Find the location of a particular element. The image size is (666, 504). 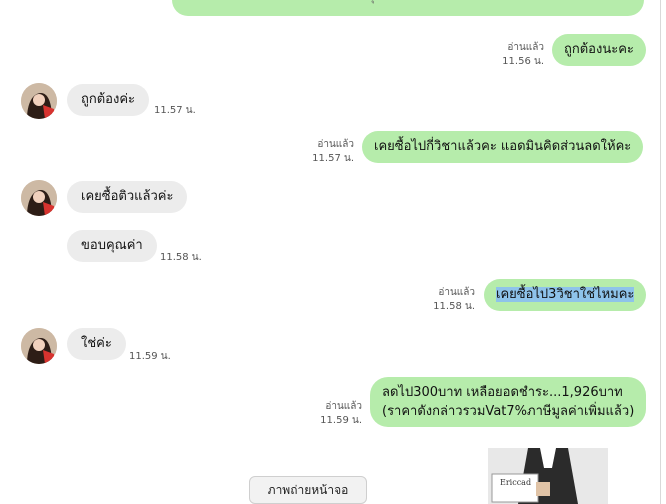

incoming-message: ใช่ค่ะ is located at coordinates (96, 344).